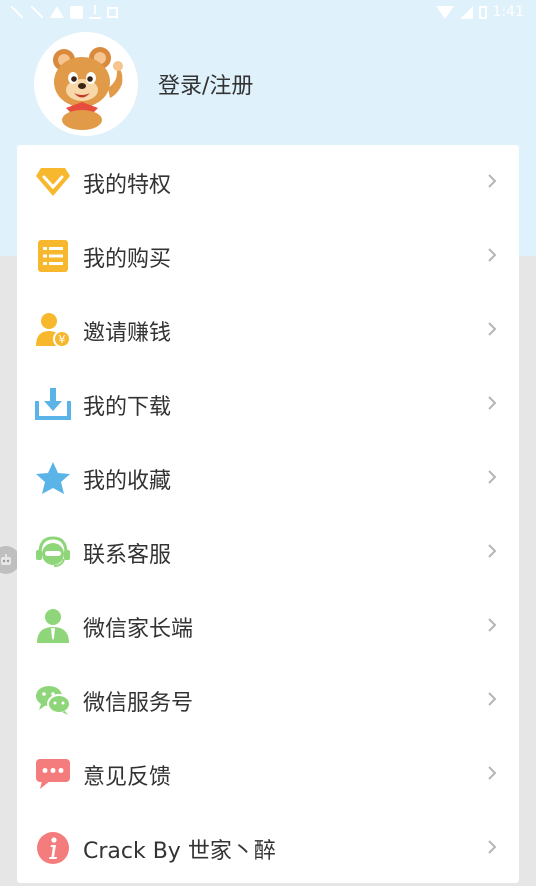  I want to click on status-system: 1:41, so click(479, 12).